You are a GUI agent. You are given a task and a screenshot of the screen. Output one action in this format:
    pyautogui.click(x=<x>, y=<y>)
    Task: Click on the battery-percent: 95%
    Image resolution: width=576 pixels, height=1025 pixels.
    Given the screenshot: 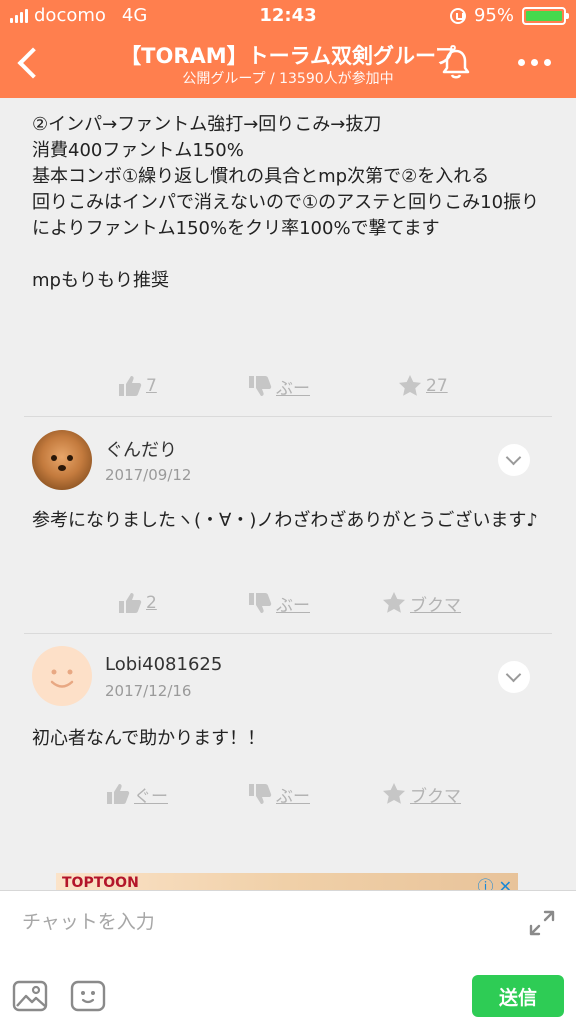 What is the action you would take?
    pyautogui.click(x=493, y=15)
    